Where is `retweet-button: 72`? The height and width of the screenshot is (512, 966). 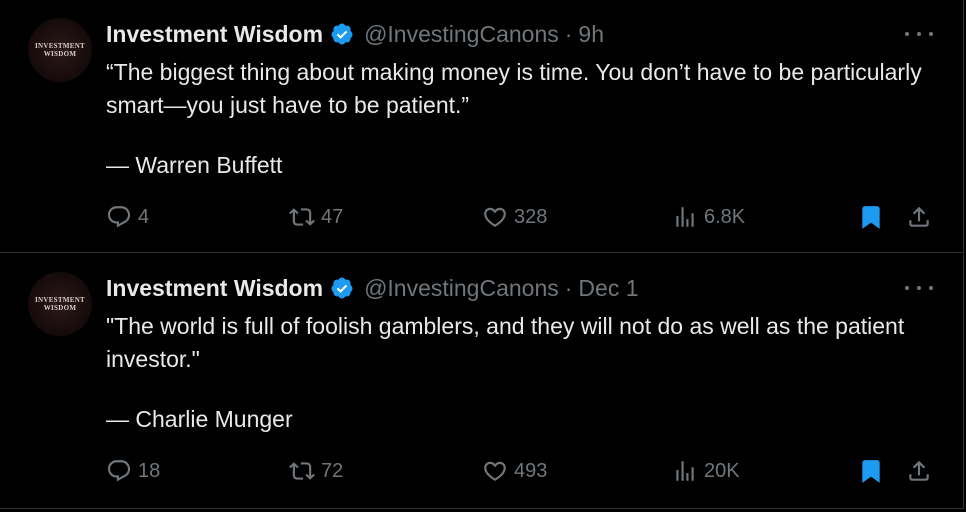
retweet-button: 72 is located at coordinates (316, 471).